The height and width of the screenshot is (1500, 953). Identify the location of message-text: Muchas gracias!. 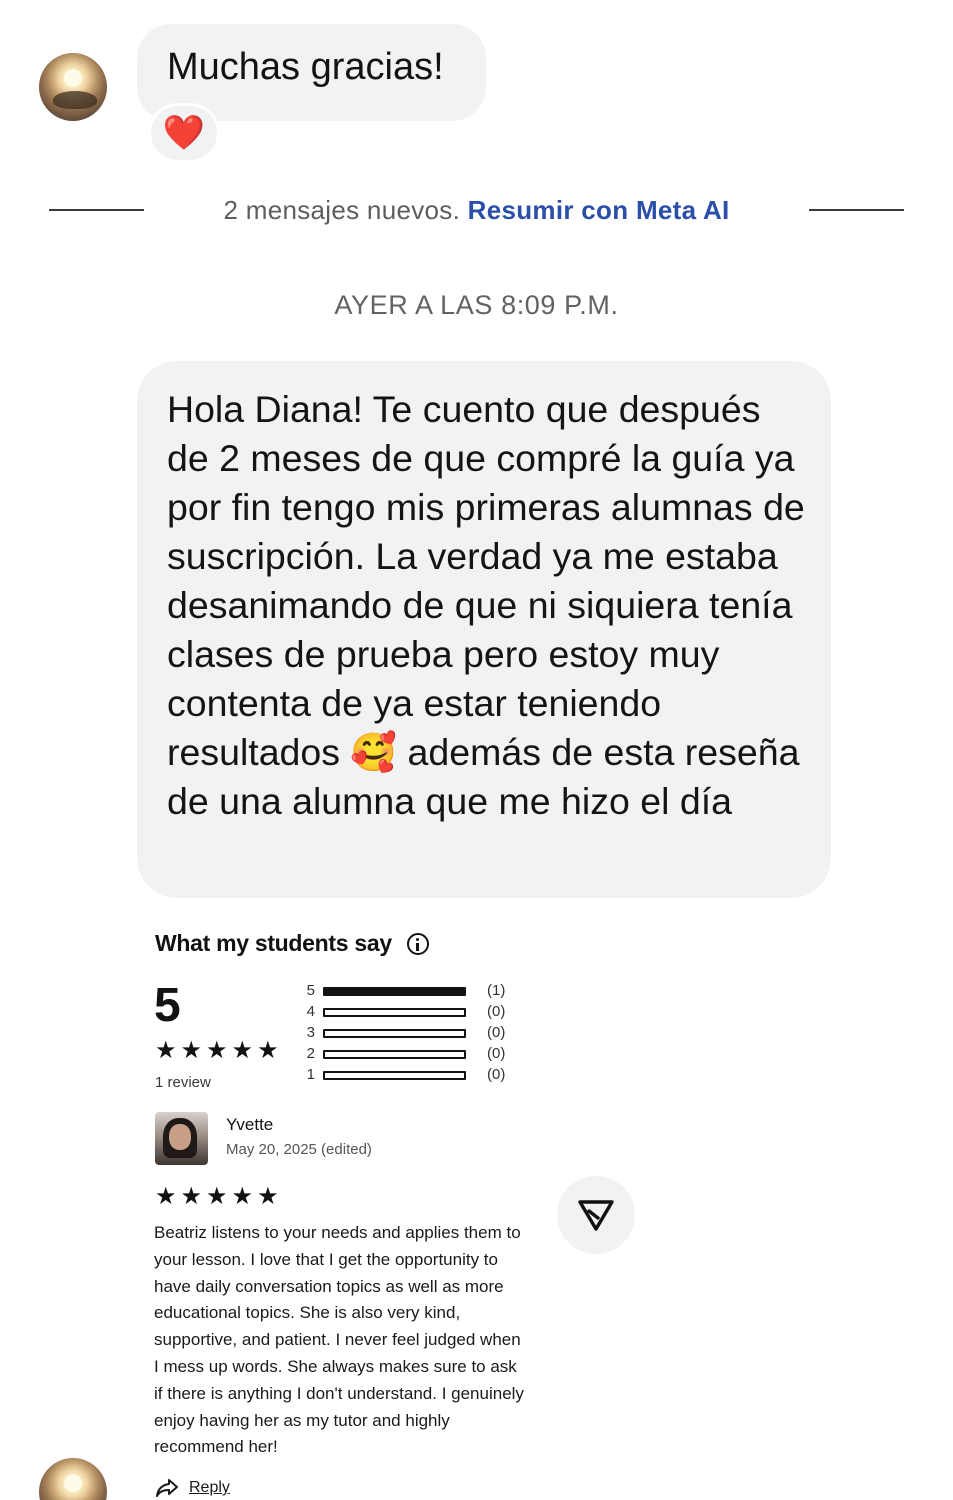
(305, 67).